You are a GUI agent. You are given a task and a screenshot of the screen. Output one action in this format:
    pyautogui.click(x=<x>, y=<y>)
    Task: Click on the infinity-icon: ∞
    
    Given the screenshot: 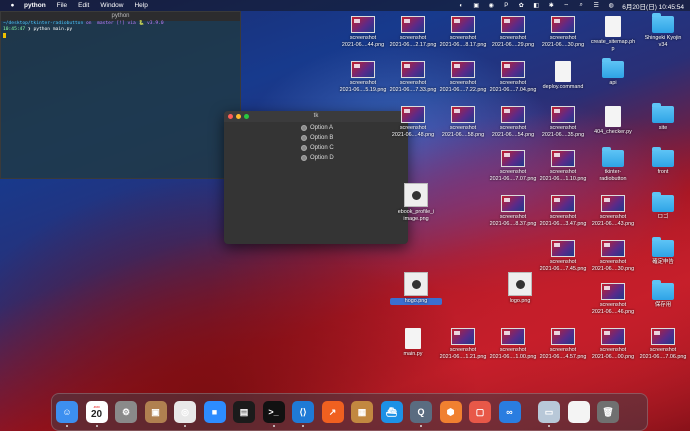 What is the action you would take?
    pyautogui.click(x=509, y=412)
    